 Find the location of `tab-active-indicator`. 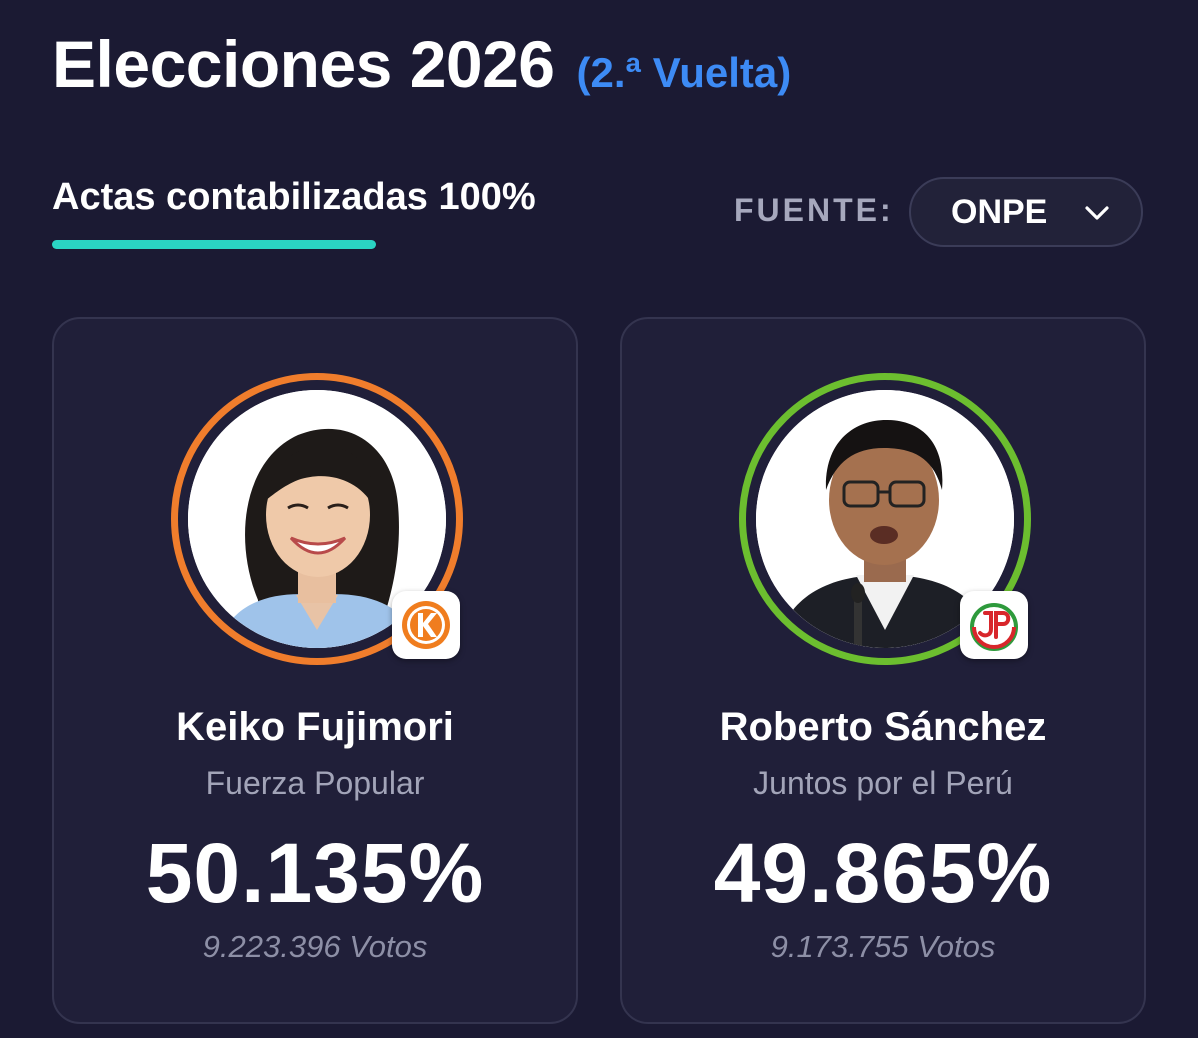

tab-active-indicator is located at coordinates (214, 244).